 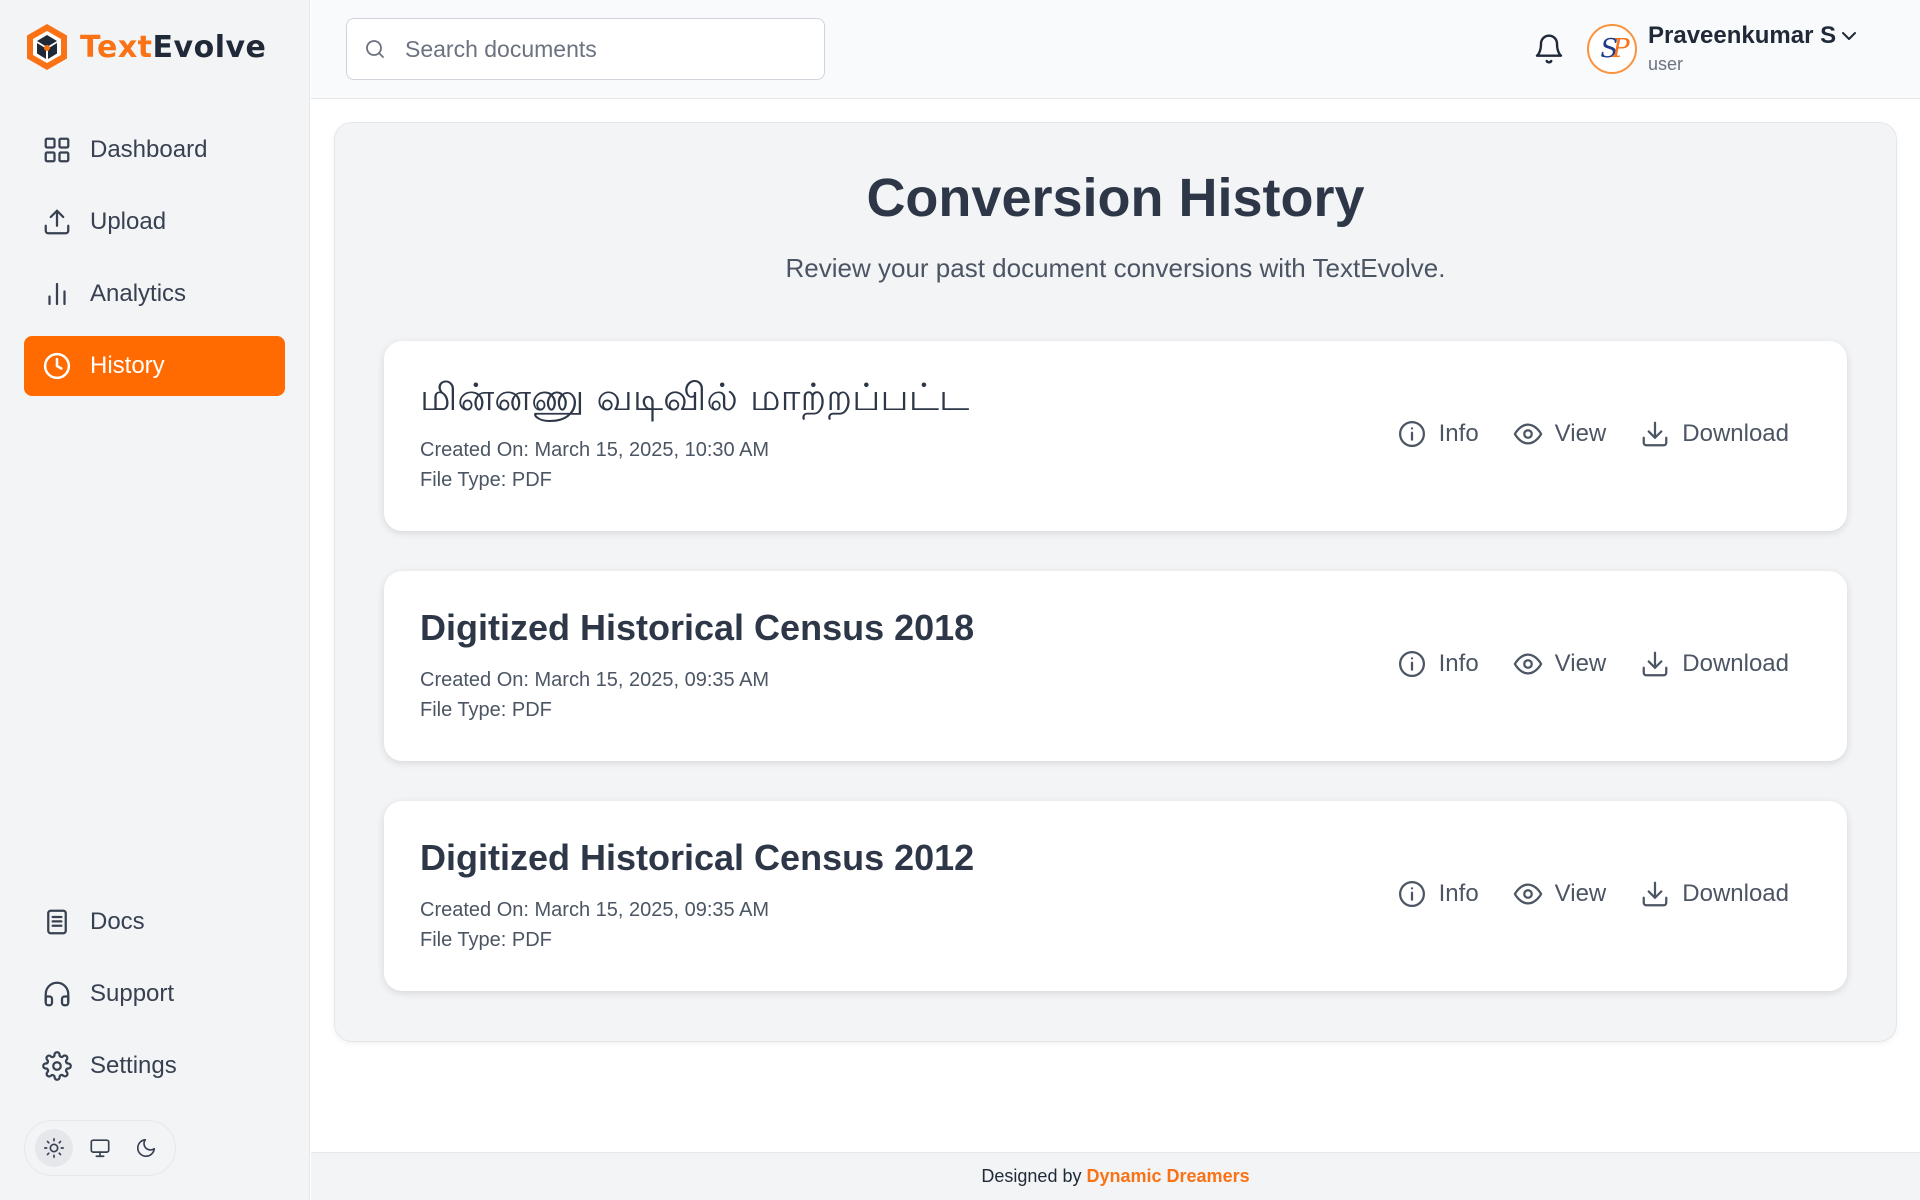 I want to click on notification-bell-icon, so click(x=1549, y=49).